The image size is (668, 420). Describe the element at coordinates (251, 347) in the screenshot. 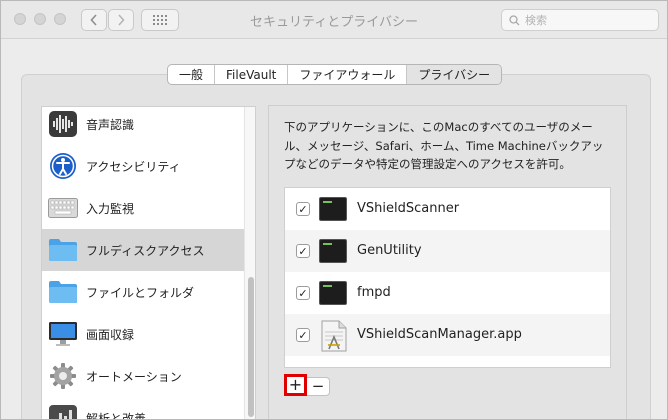

I see `sidebar-scroll-thumb` at that location.